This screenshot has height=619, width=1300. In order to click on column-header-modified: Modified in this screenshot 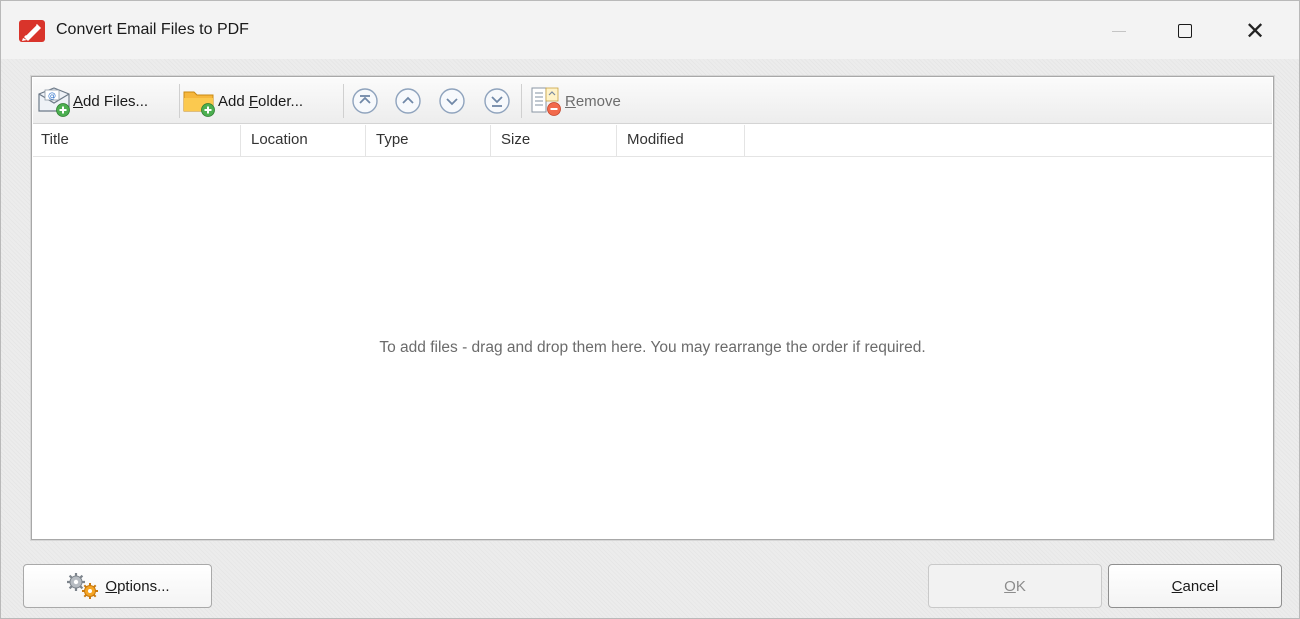, I will do `click(681, 140)`.